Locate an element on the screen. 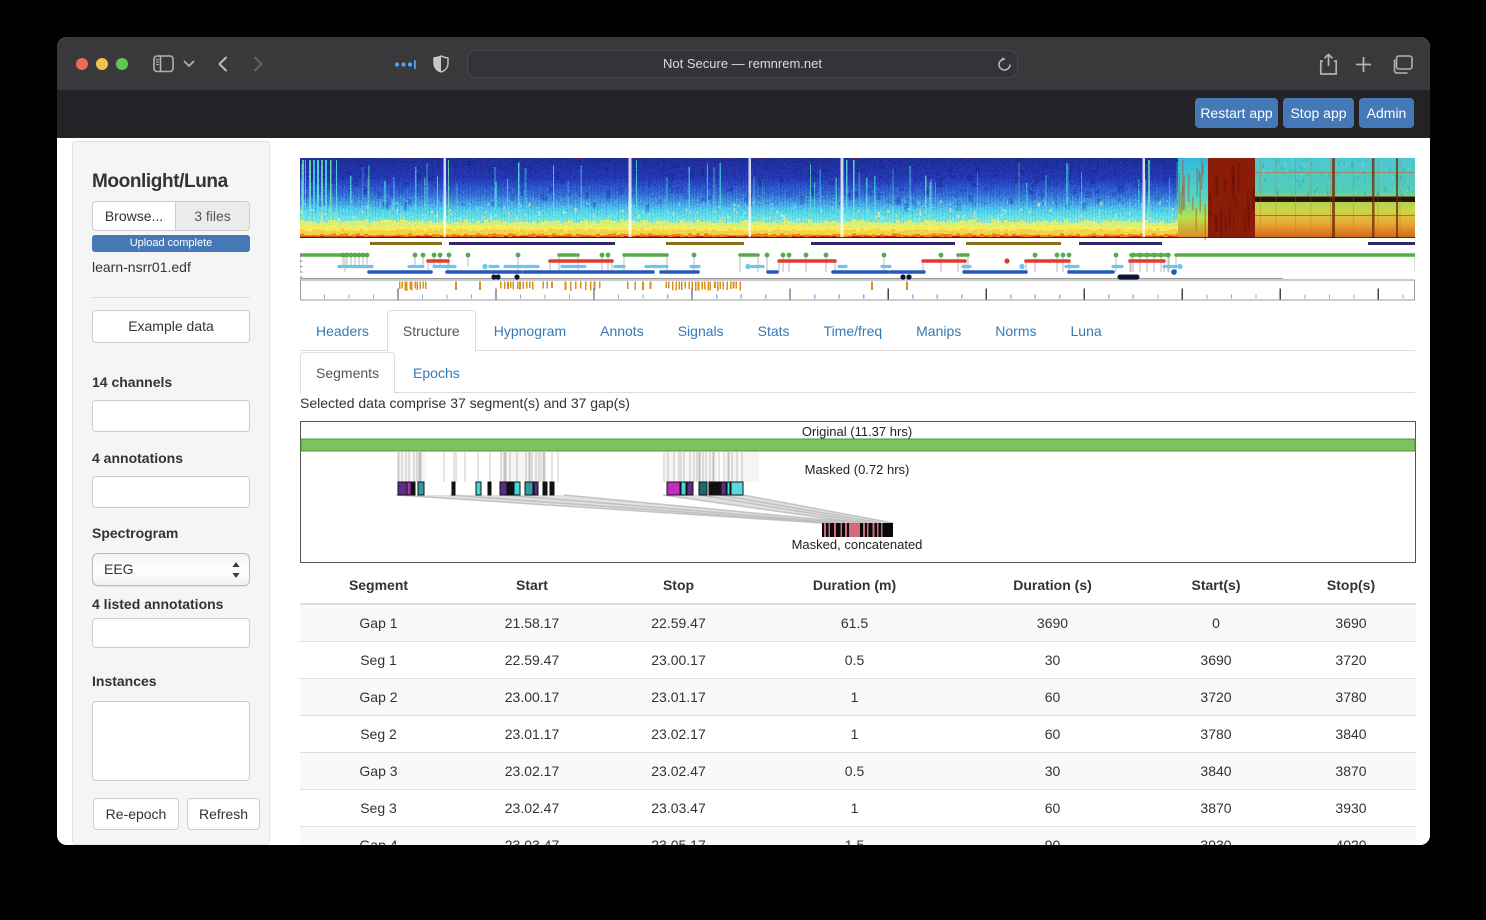 This screenshot has height=920, width=1486. svg-text: Masked (0.72 hrs) is located at coordinates (857, 469).